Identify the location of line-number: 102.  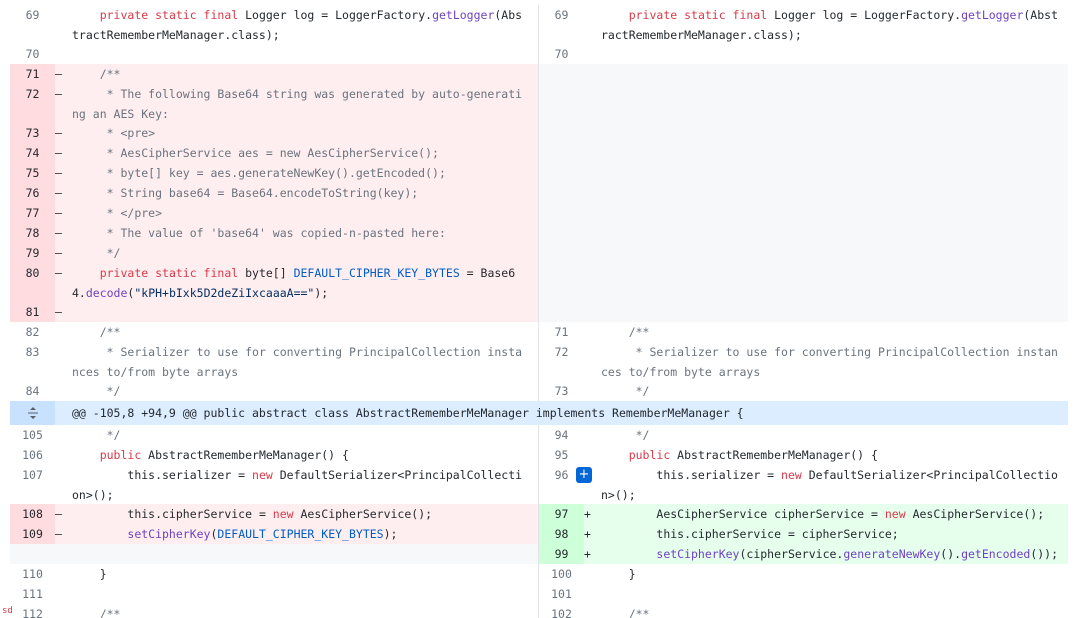
(561, 611).